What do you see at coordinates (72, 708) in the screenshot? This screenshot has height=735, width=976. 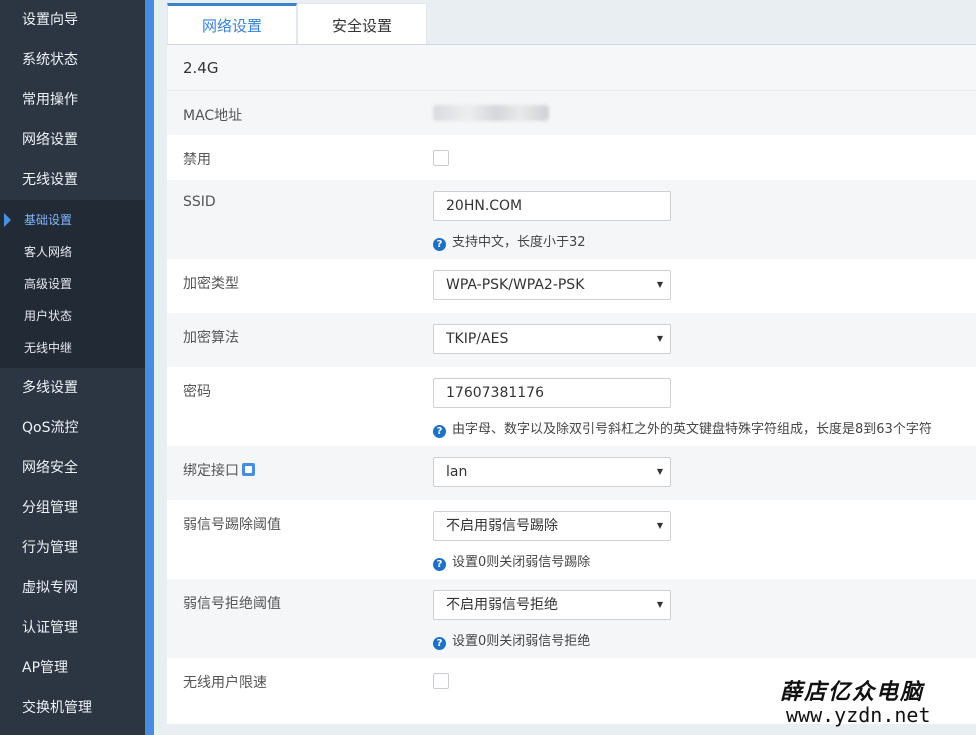 I see `nav-switch-management: 交换机管理` at bounding box center [72, 708].